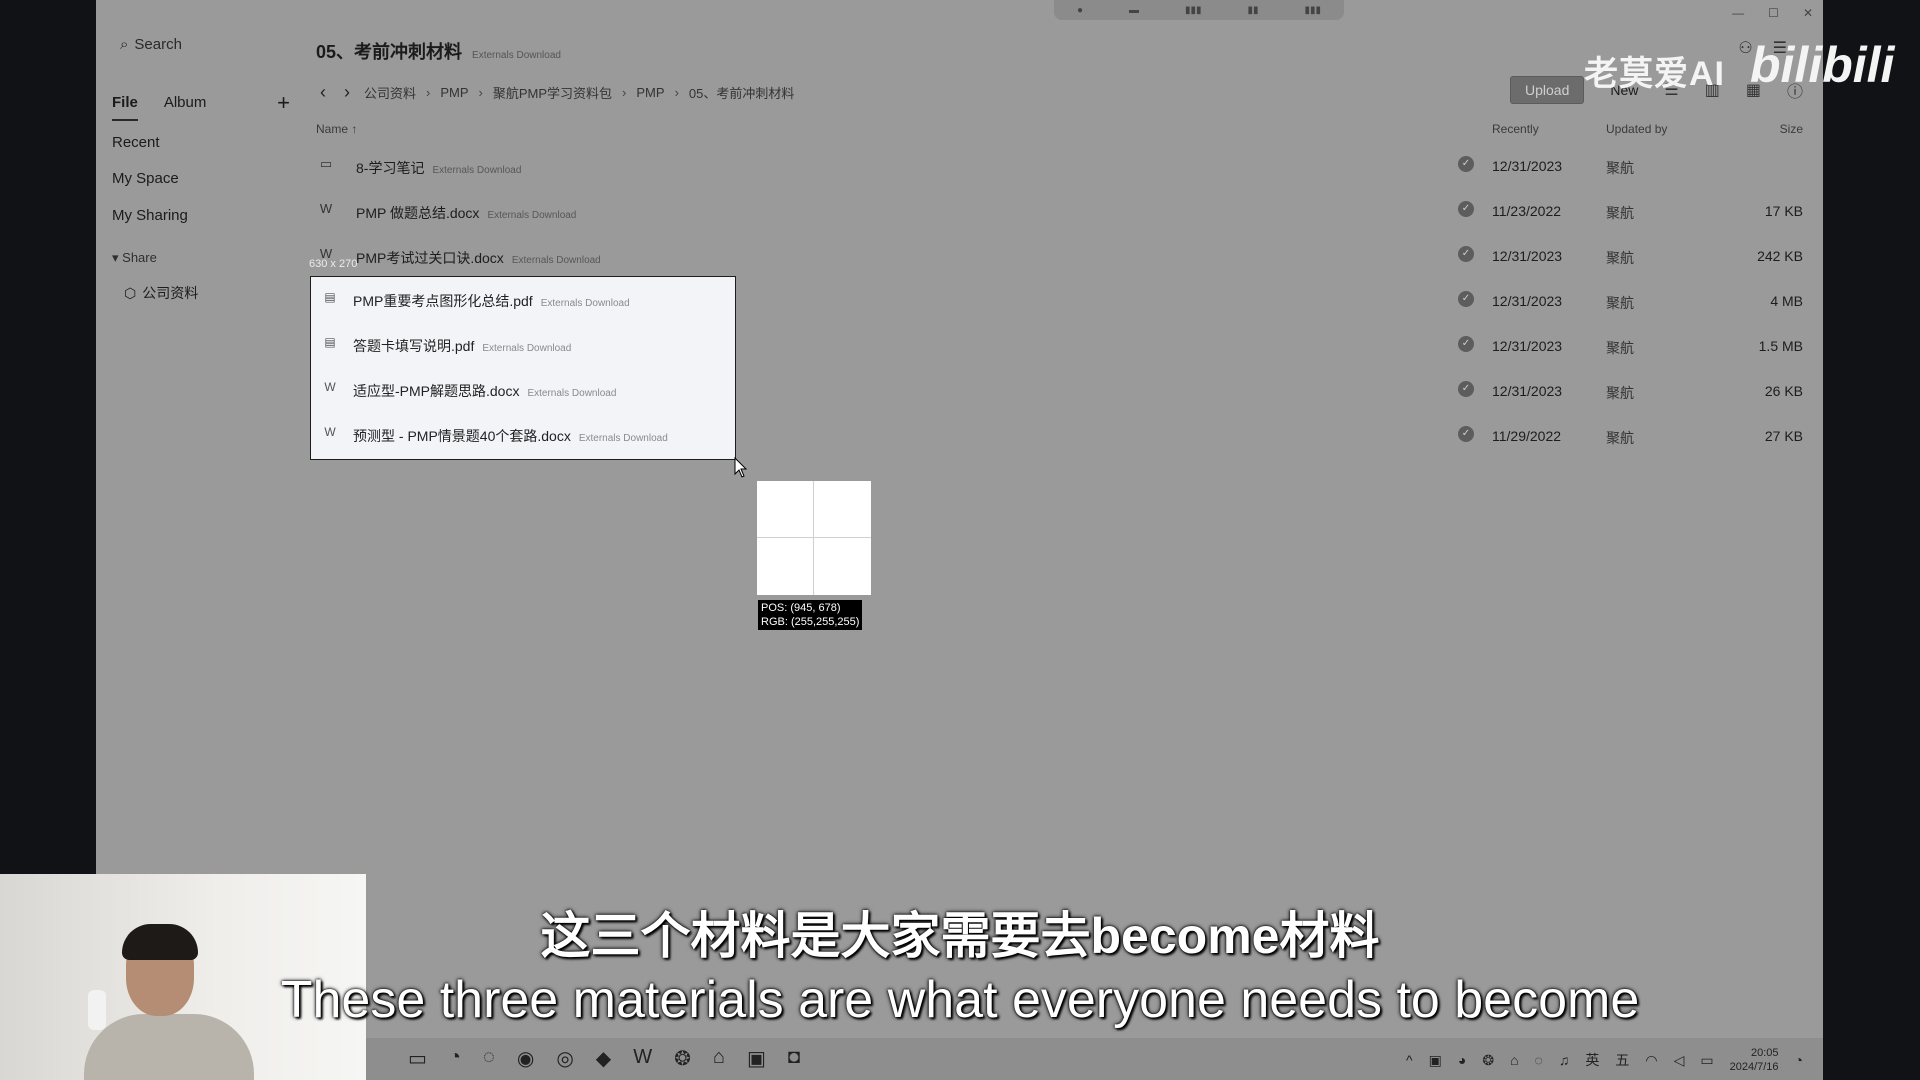 The width and height of the screenshot is (1920, 1080). Describe the element at coordinates (1409, 1060) in the screenshot. I see `tray-expand-icon: ^` at that location.